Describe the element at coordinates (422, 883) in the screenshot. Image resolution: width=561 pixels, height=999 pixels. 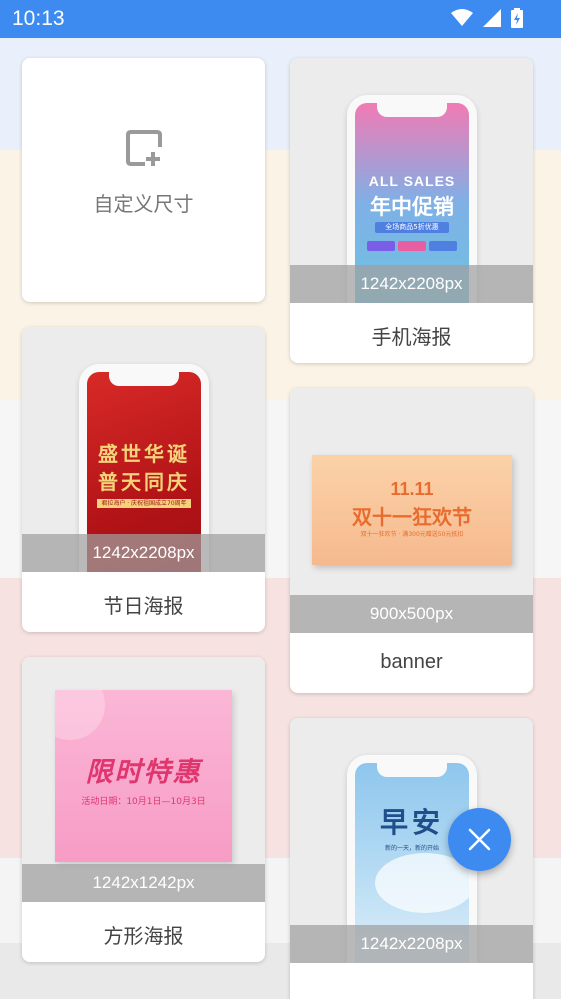
I see `cloud-shape` at that location.